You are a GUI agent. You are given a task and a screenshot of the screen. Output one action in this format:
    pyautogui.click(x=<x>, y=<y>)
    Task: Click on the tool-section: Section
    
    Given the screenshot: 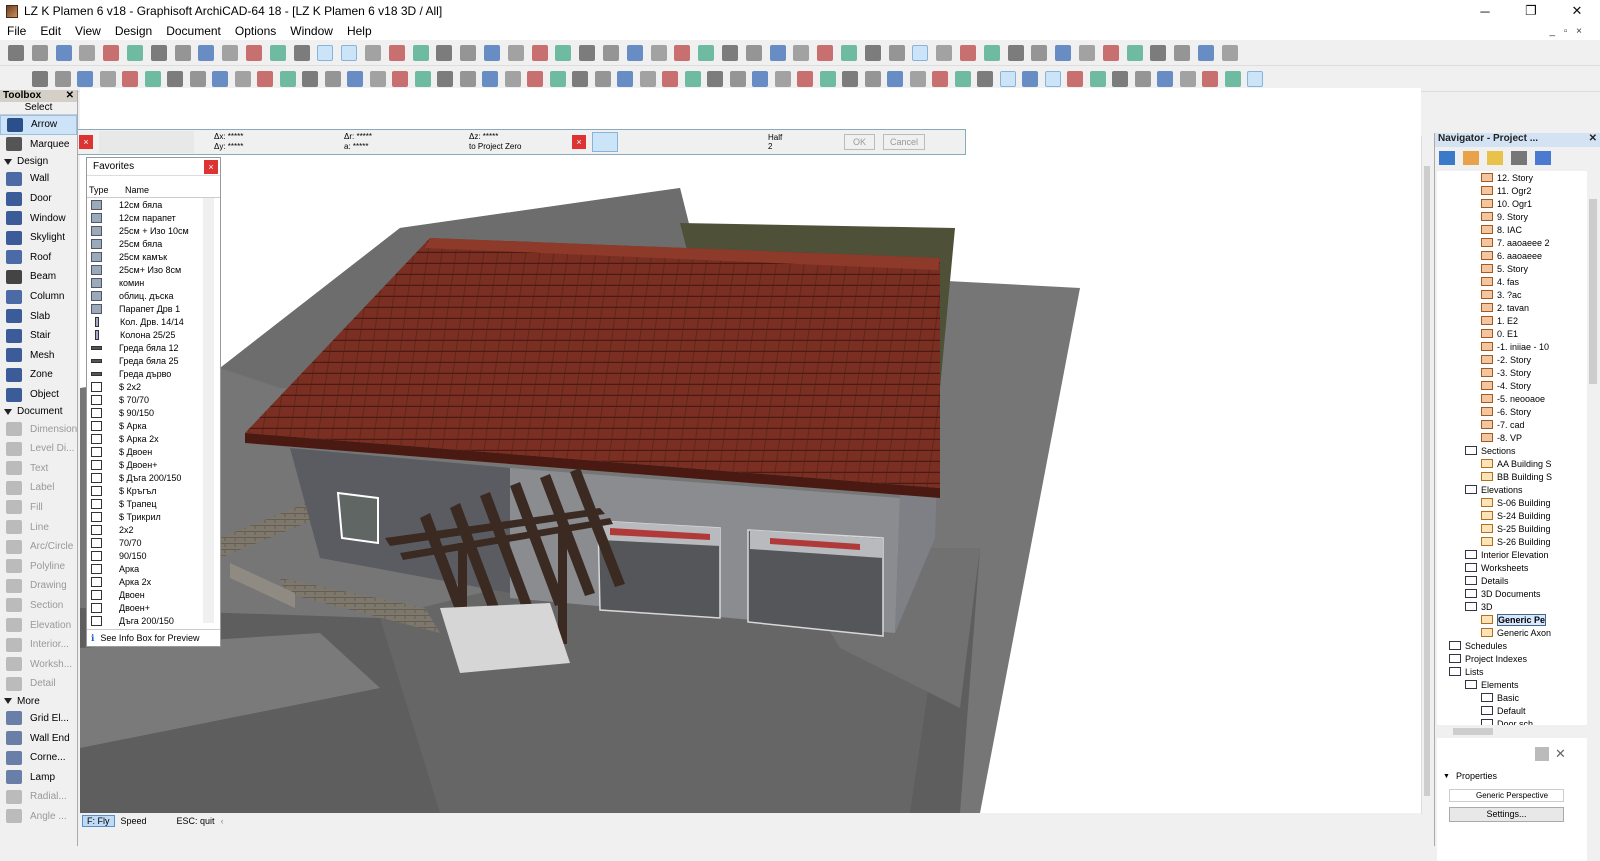 What is the action you would take?
    pyautogui.click(x=38, y=606)
    